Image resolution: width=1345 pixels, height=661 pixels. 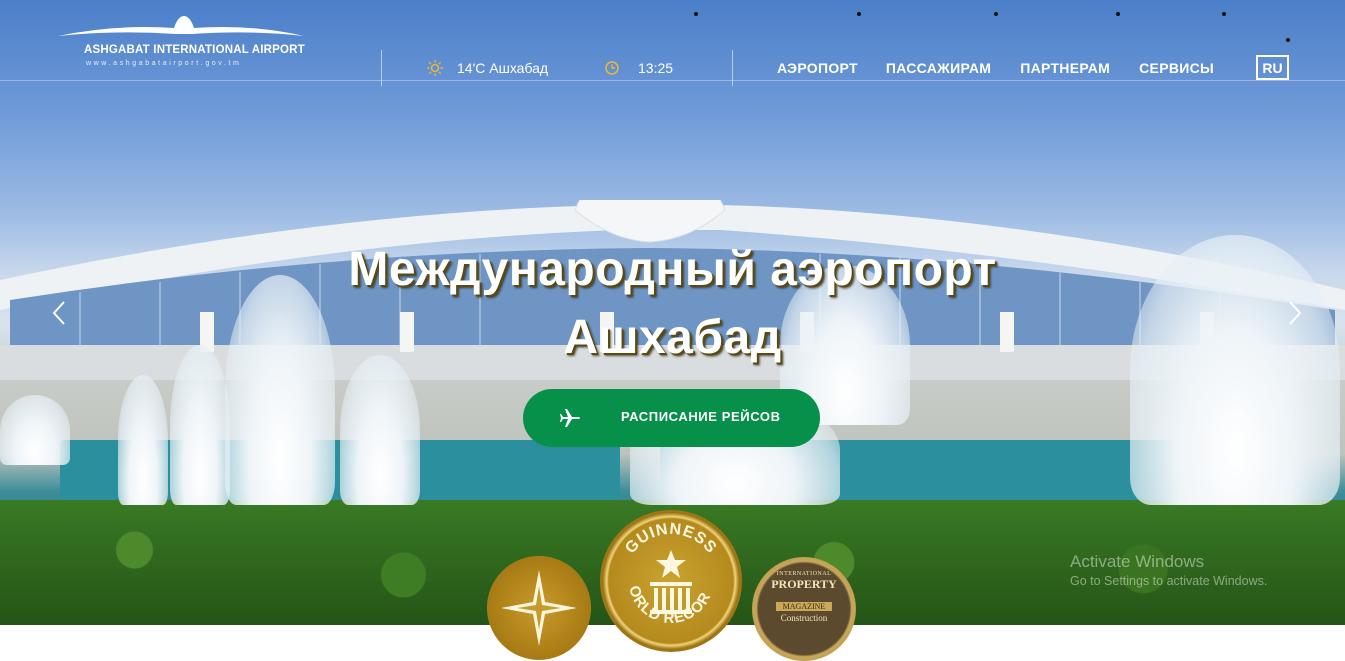 What do you see at coordinates (804, 584) in the screenshot?
I see `badge-line2: PROPERTY` at bounding box center [804, 584].